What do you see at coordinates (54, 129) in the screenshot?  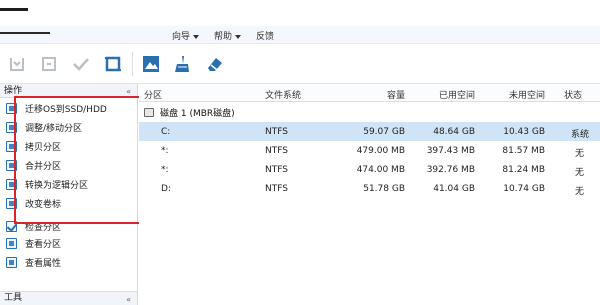 I see `op-label: 调整/移动分区` at bounding box center [54, 129].